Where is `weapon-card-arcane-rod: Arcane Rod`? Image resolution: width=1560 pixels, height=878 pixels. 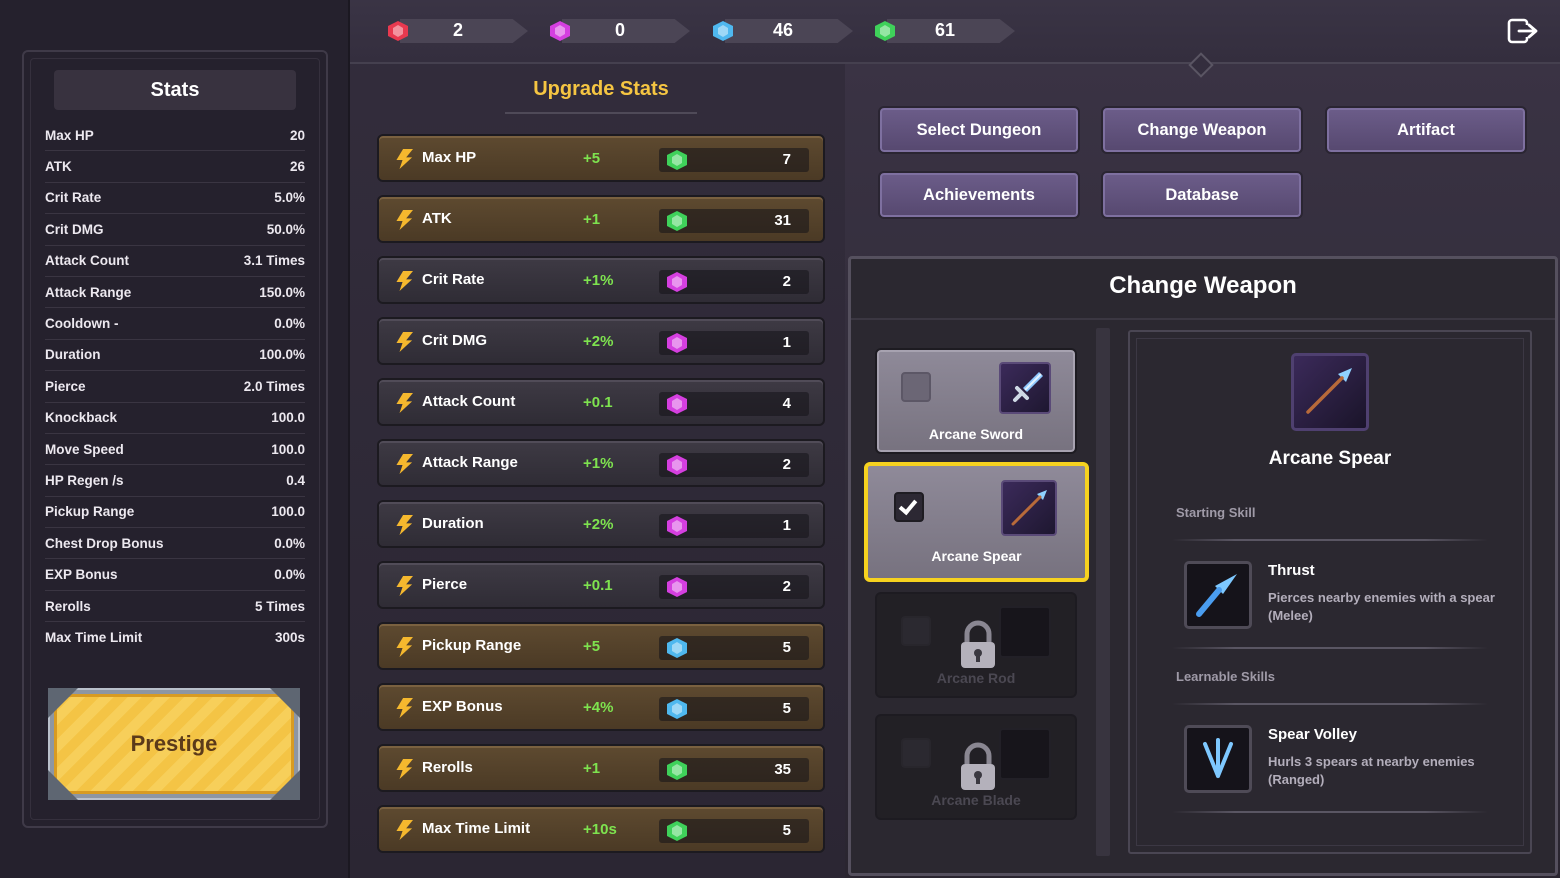
weapon-card-arcane-rod: Arcane Rod is located at coordinates (976, 645).